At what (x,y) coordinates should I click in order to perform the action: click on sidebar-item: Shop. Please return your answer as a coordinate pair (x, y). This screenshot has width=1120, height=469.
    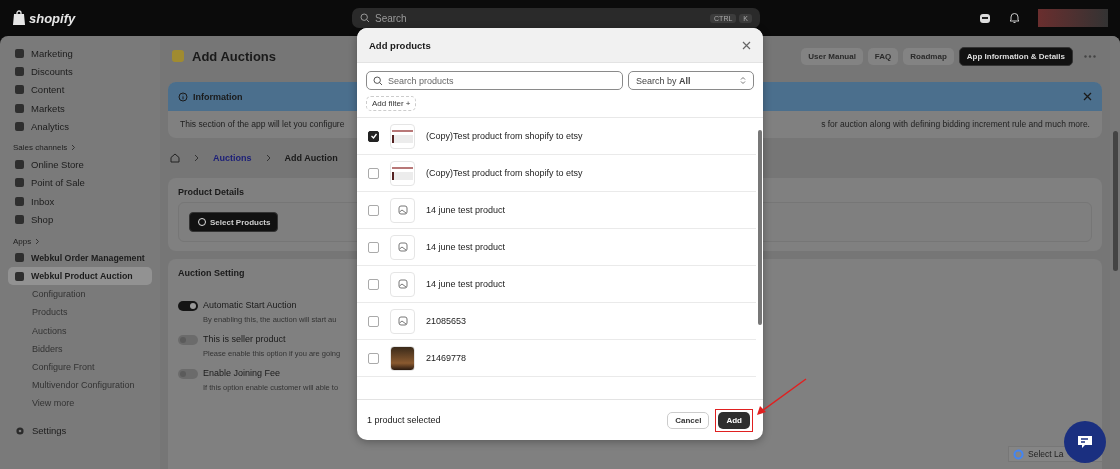
    Looking at the image, I should click on (80, 219).